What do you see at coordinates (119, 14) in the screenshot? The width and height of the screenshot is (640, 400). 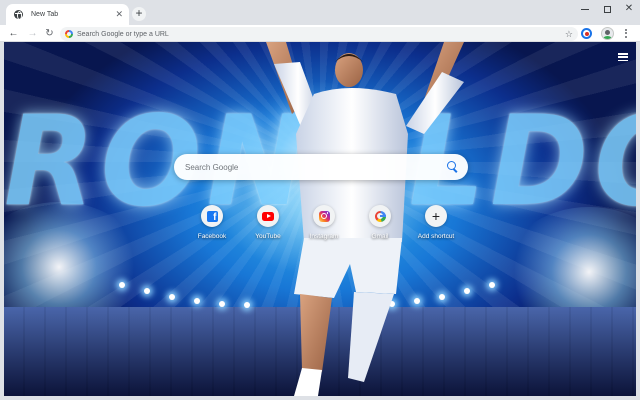 I see `tab-close-button: ✕` at bounding box center [119, 14].